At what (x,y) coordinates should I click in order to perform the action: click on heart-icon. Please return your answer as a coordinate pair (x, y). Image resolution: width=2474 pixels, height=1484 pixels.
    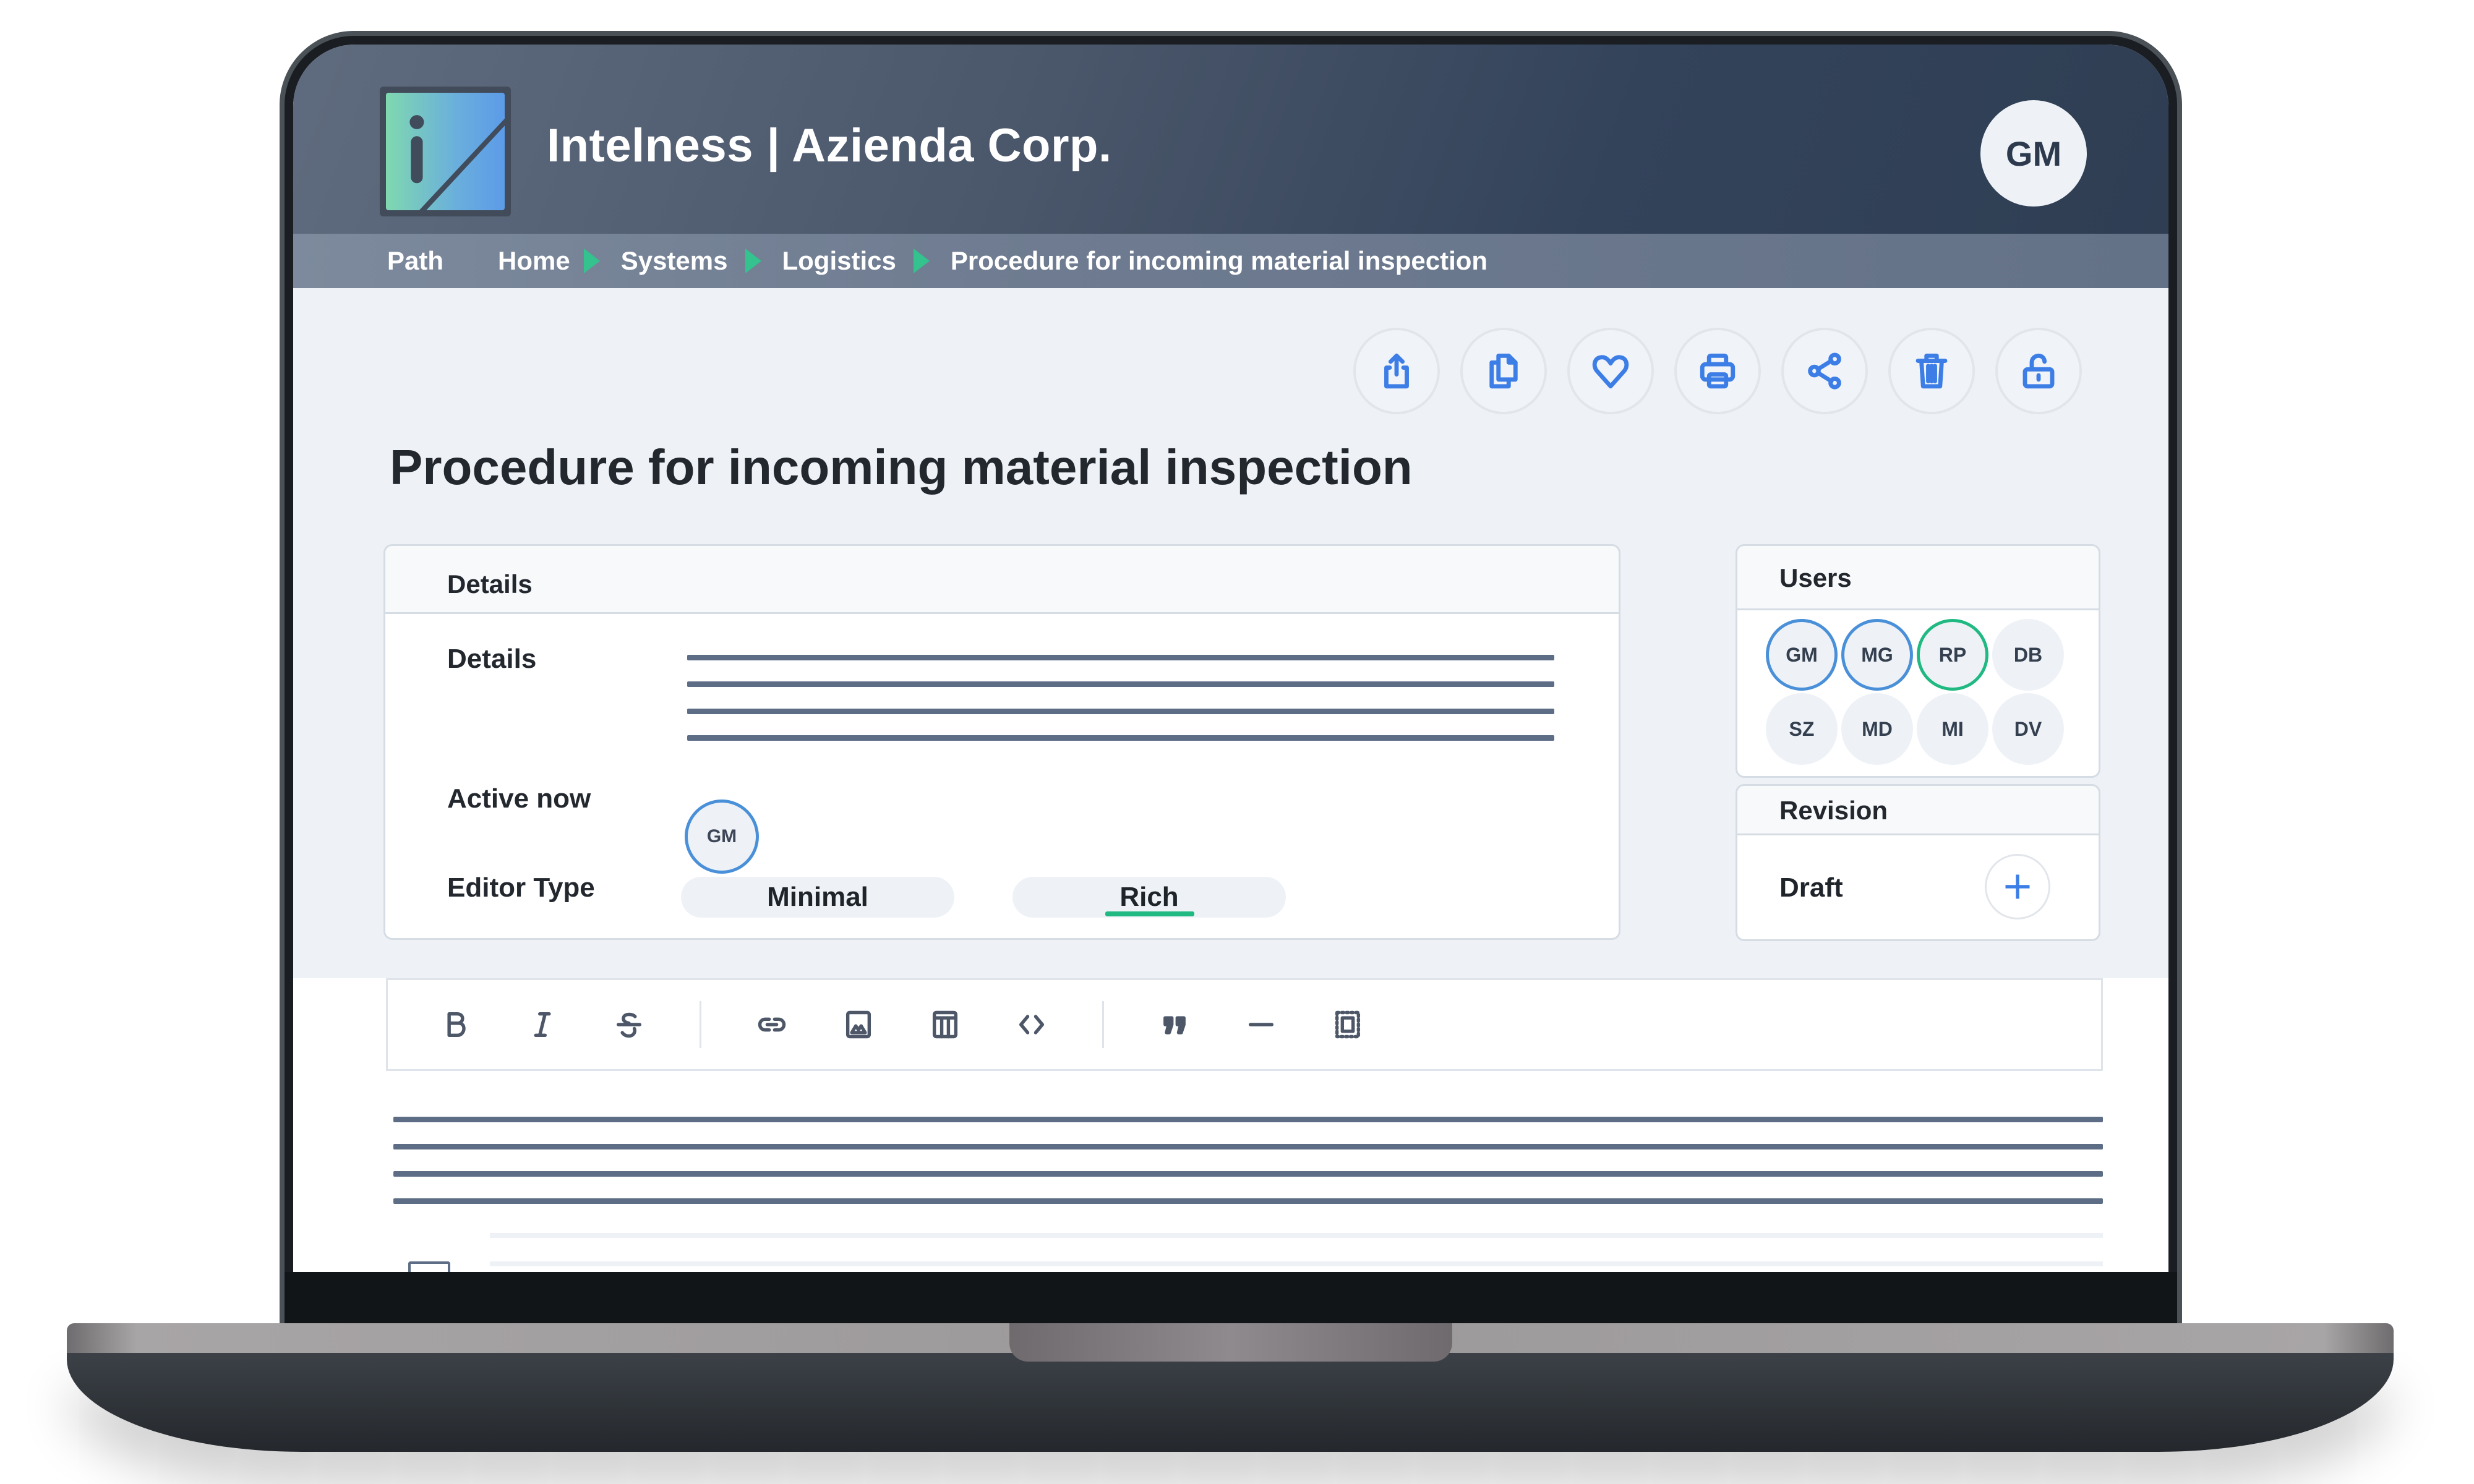
    Looking at the image, I should click on (1611, 372).